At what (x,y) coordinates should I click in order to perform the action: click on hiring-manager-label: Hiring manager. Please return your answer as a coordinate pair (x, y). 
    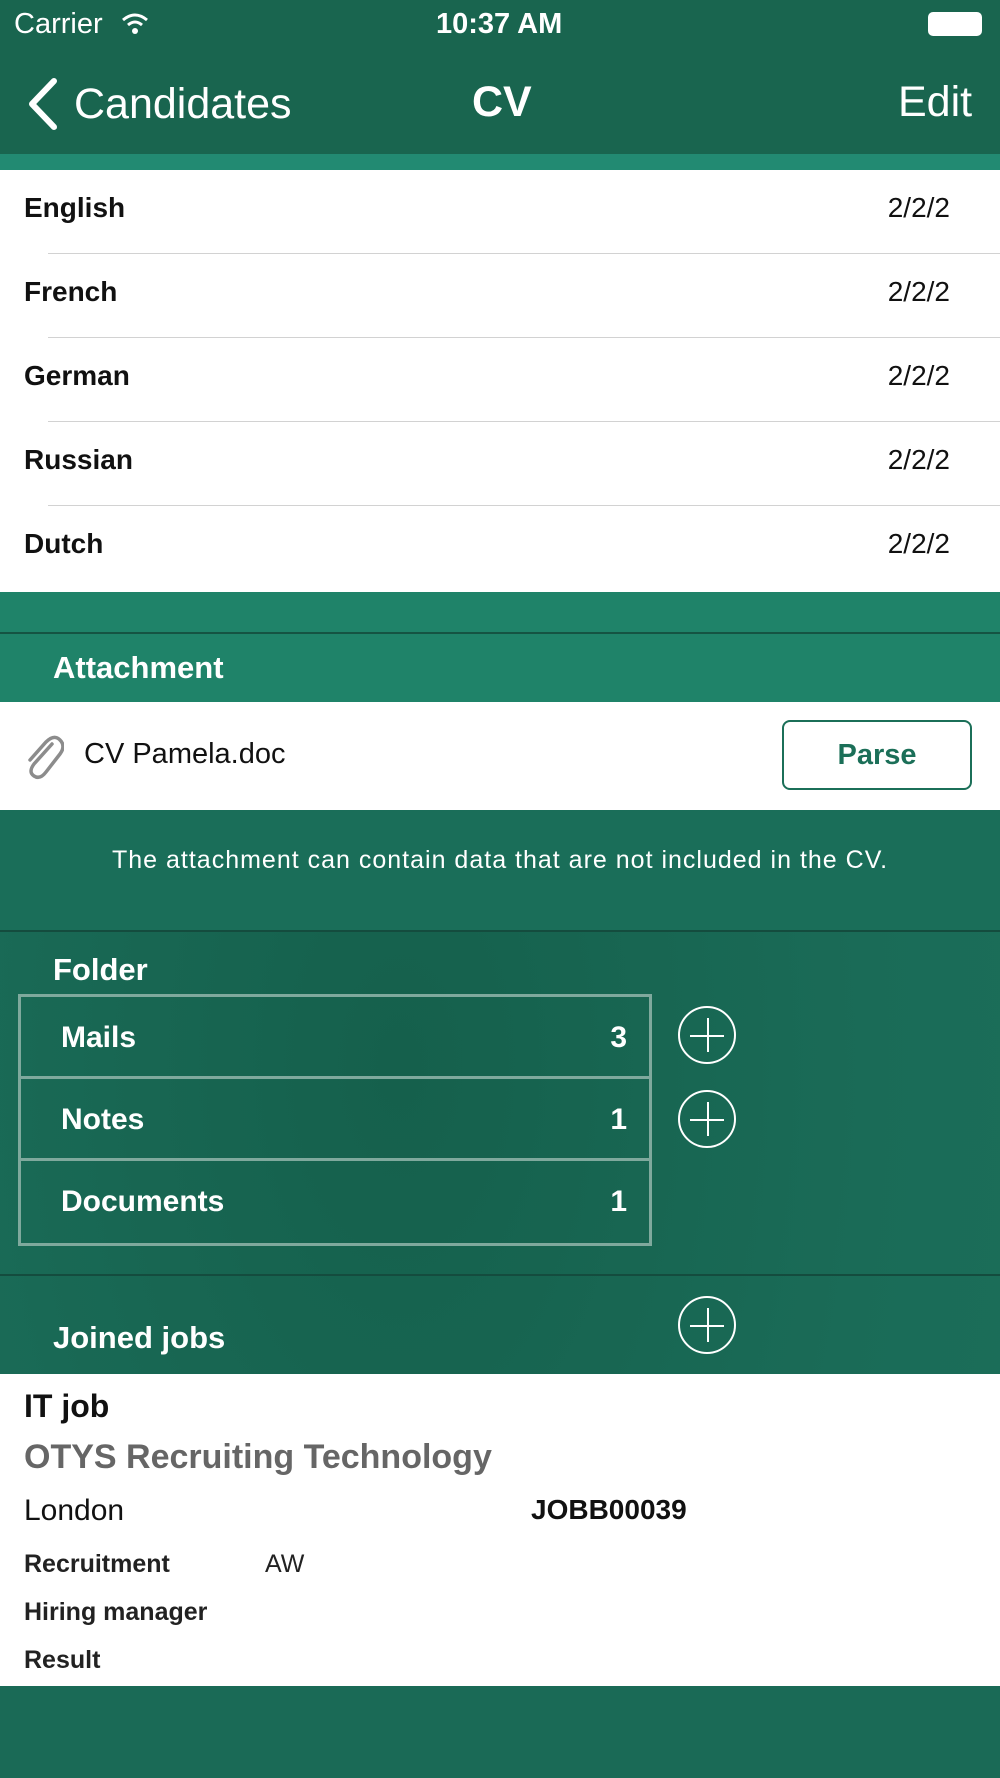
    Looking at the image, I should click on (116, 1612).